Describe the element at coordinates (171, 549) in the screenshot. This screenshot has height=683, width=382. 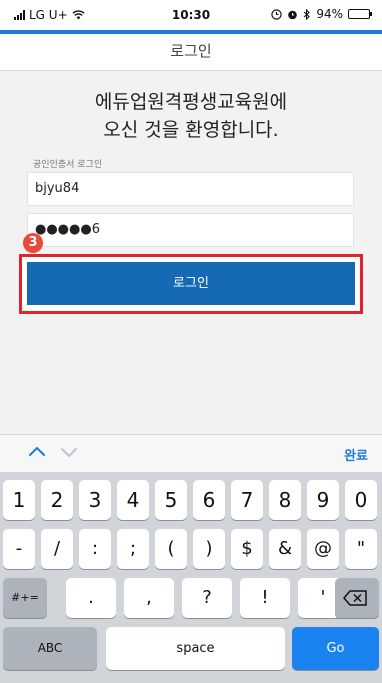
I see `key-open-paren: (` at that location.